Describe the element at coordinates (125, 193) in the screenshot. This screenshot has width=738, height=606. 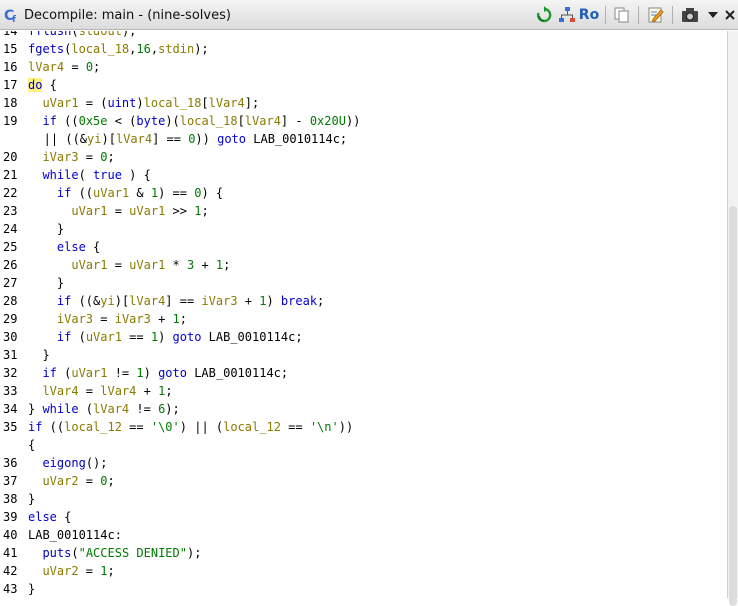
I see `code-text: if ((uVar1 & 1) == 0) {` at that location.